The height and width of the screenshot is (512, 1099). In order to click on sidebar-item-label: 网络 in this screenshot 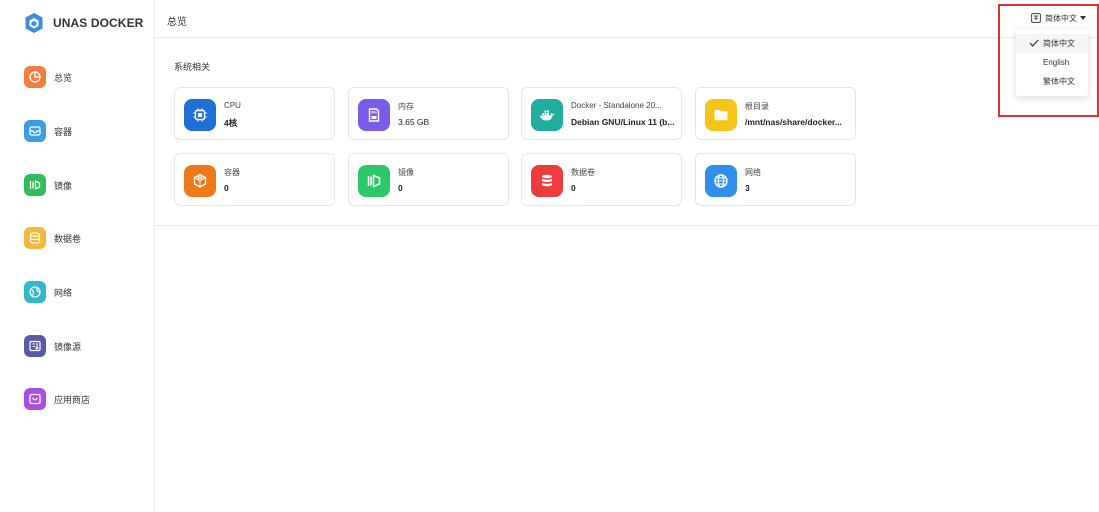, I will do `click(63, 292)`.